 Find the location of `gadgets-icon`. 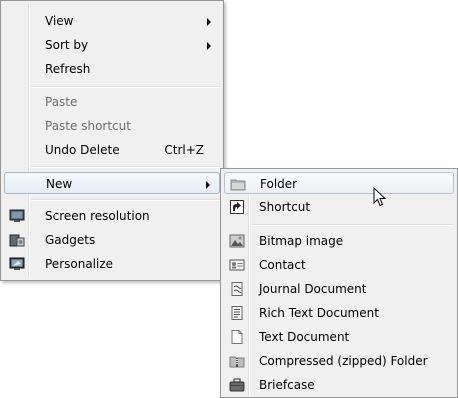

gadgets-icon is located at coordinates (17, 240).